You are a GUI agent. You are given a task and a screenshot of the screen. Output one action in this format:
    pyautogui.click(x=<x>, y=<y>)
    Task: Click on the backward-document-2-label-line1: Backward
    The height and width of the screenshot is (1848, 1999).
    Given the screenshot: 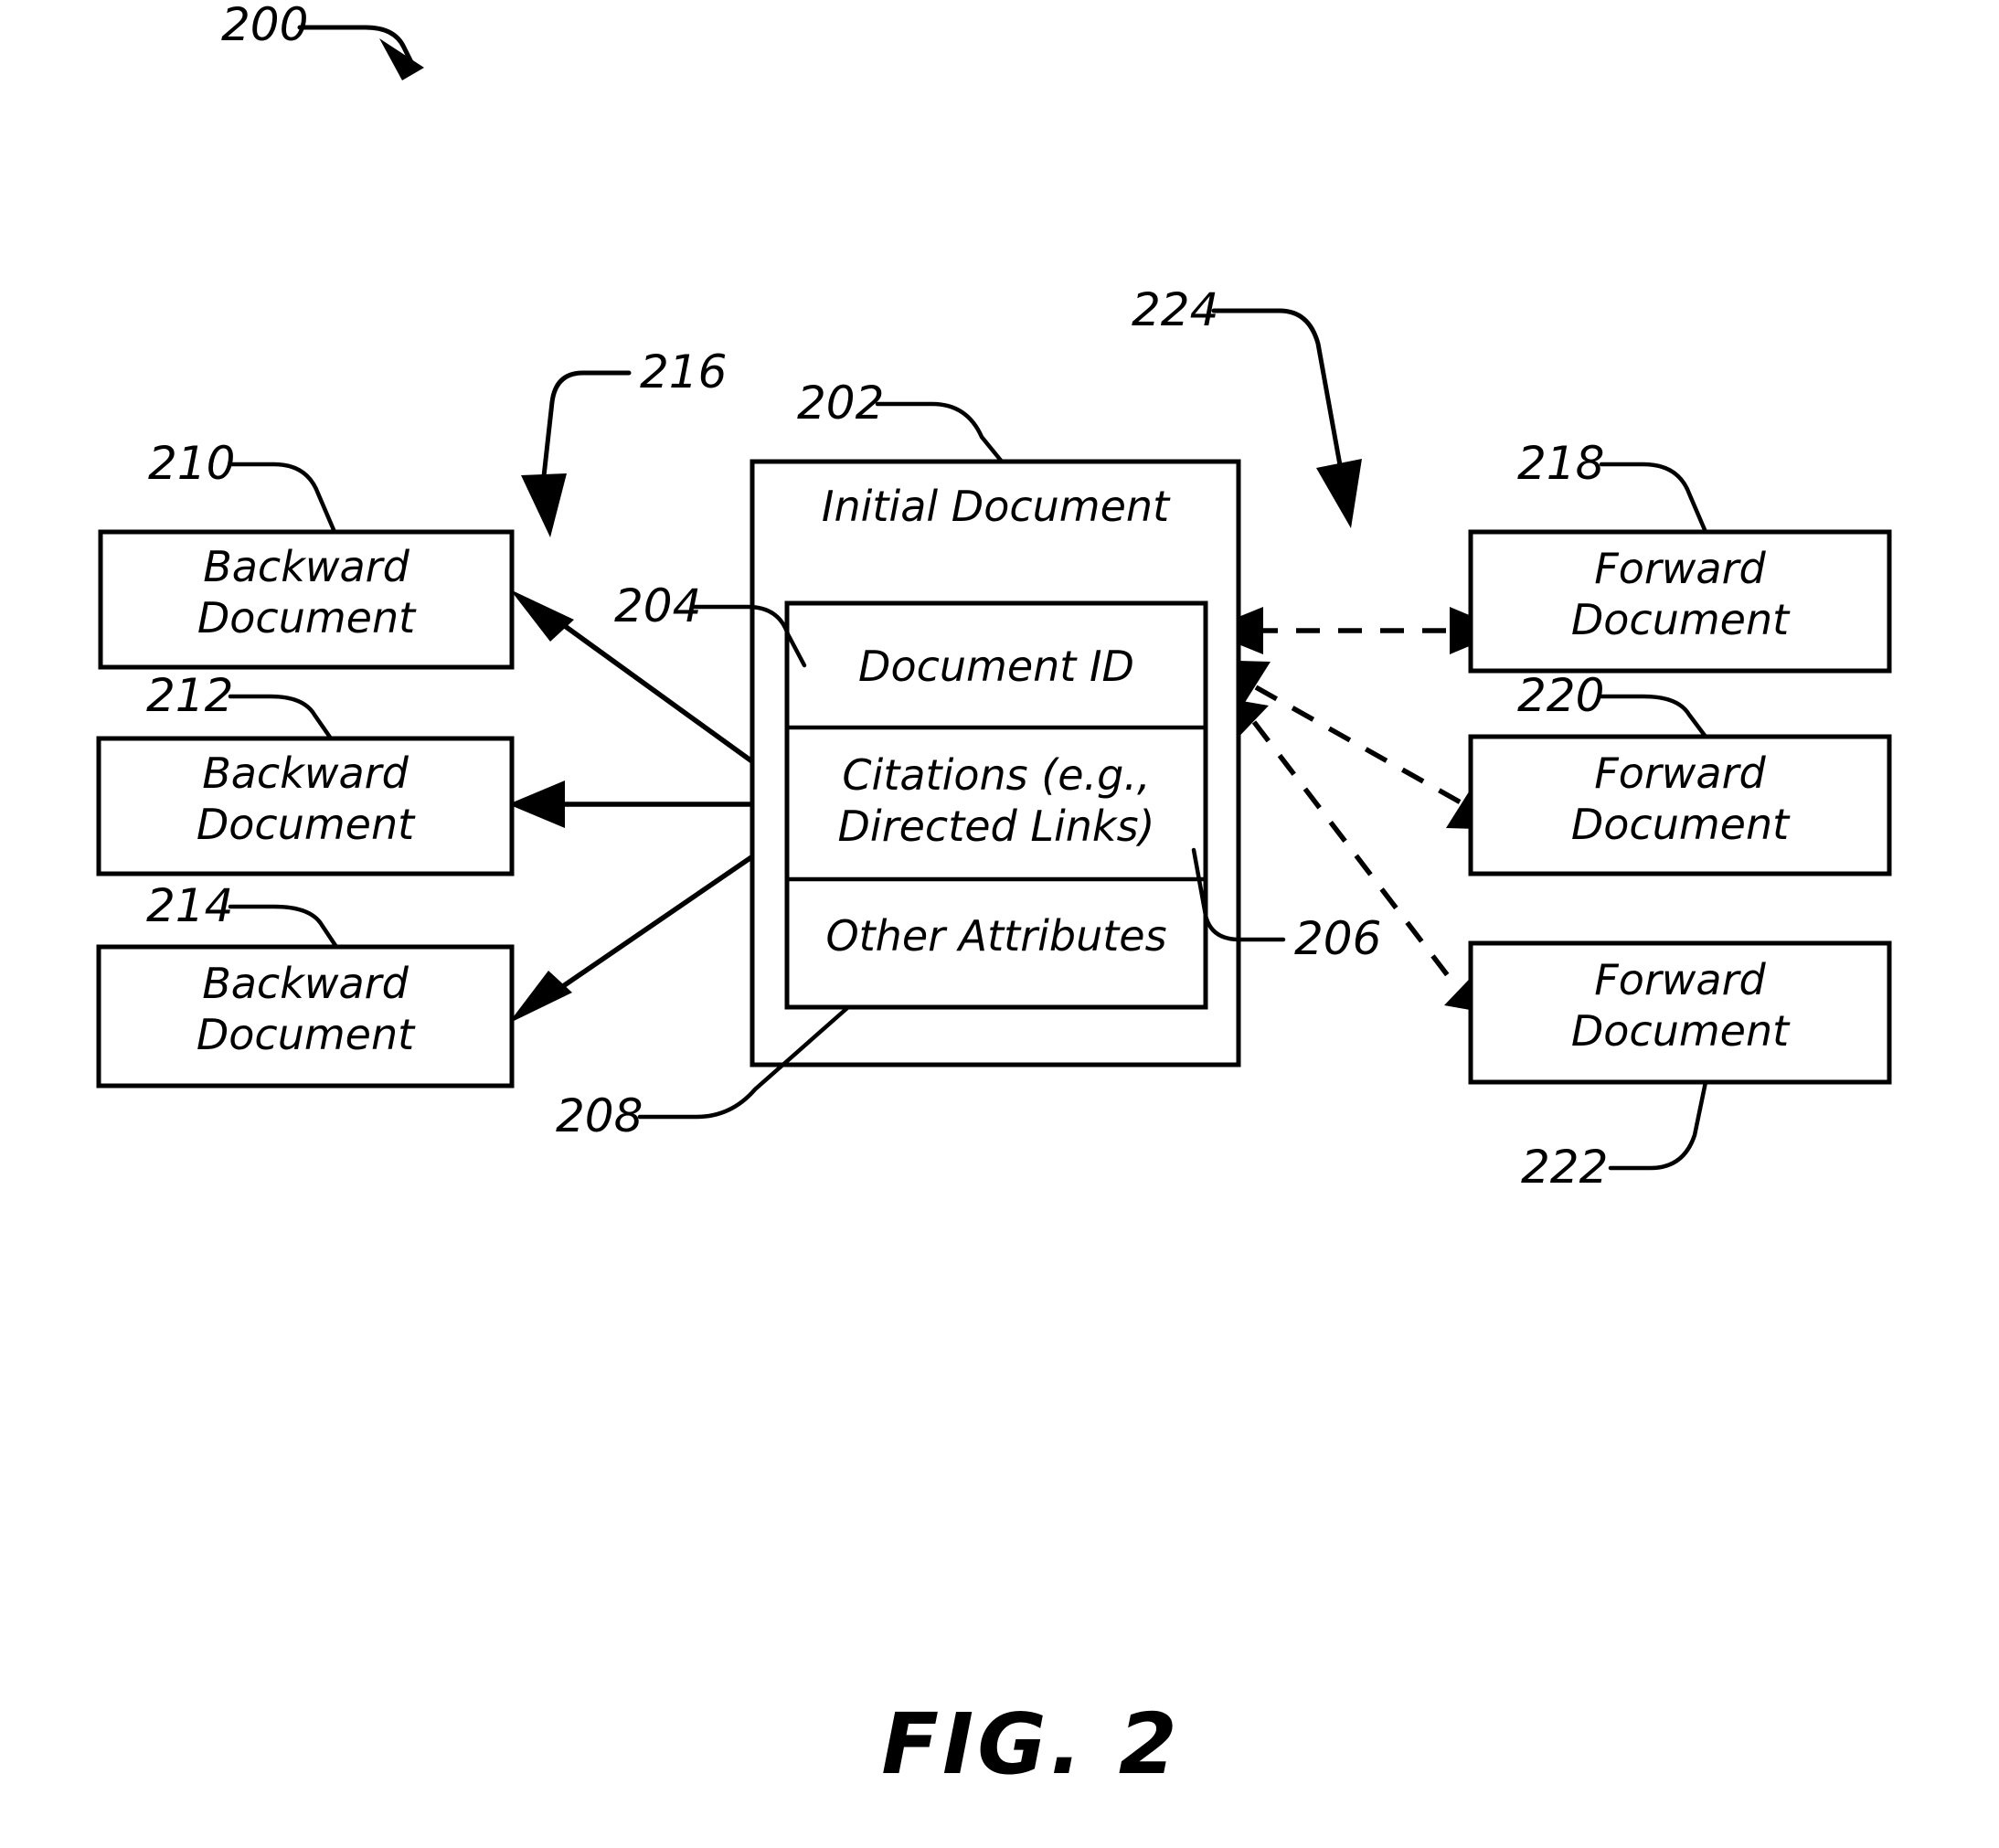 What is the action you would take?
    pyautogui.click(x=305, y=773)
    